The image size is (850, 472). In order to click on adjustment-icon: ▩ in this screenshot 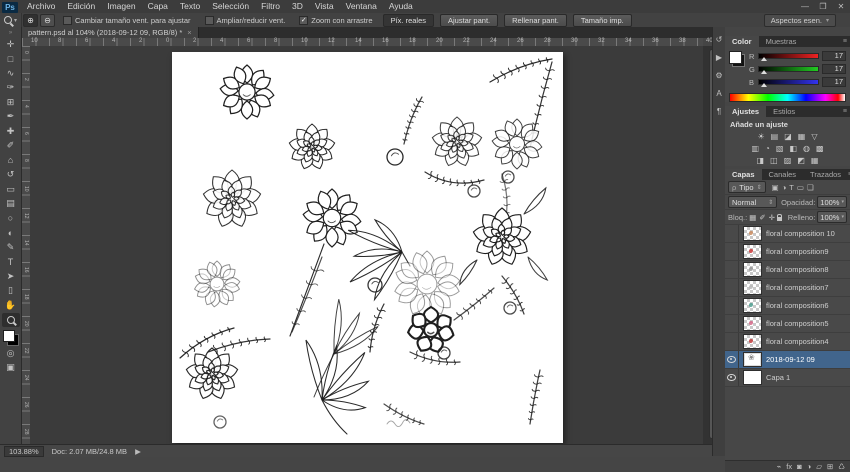, I will do `click(820, 148)`.